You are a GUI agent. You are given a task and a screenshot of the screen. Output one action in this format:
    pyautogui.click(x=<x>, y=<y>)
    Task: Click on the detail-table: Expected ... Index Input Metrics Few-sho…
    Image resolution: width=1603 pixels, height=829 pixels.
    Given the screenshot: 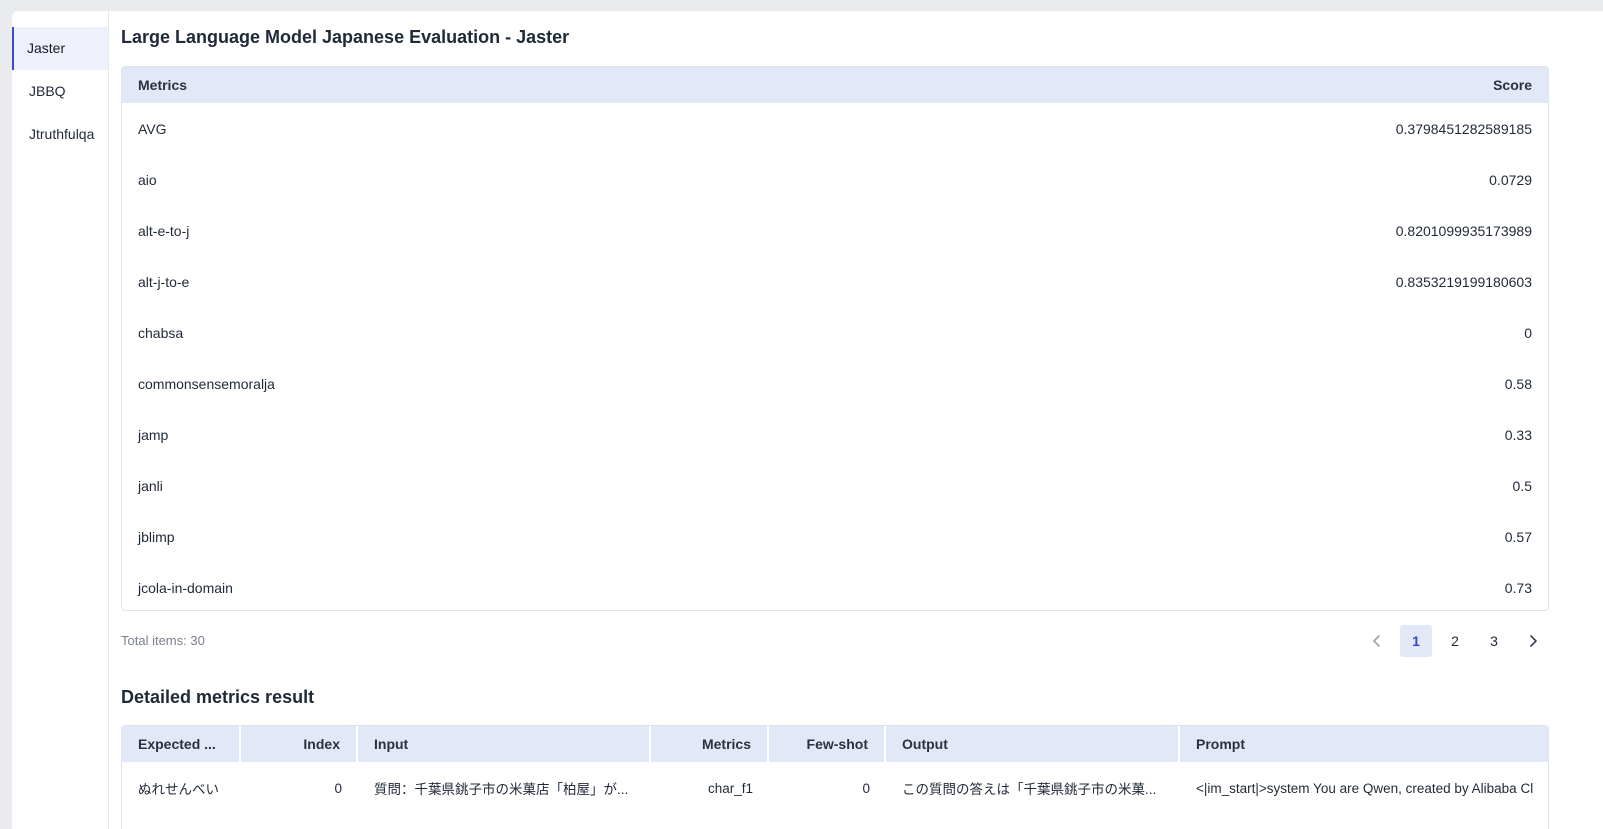 What is the action you would take?
    pyautogui.click(x=835, y=777)
    